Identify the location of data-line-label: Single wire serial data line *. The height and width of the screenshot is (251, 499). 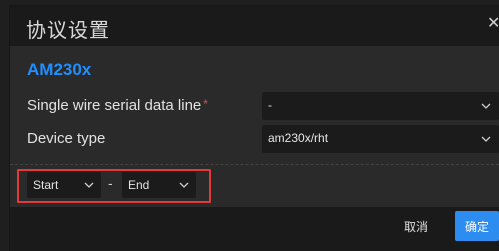
(117, 105).